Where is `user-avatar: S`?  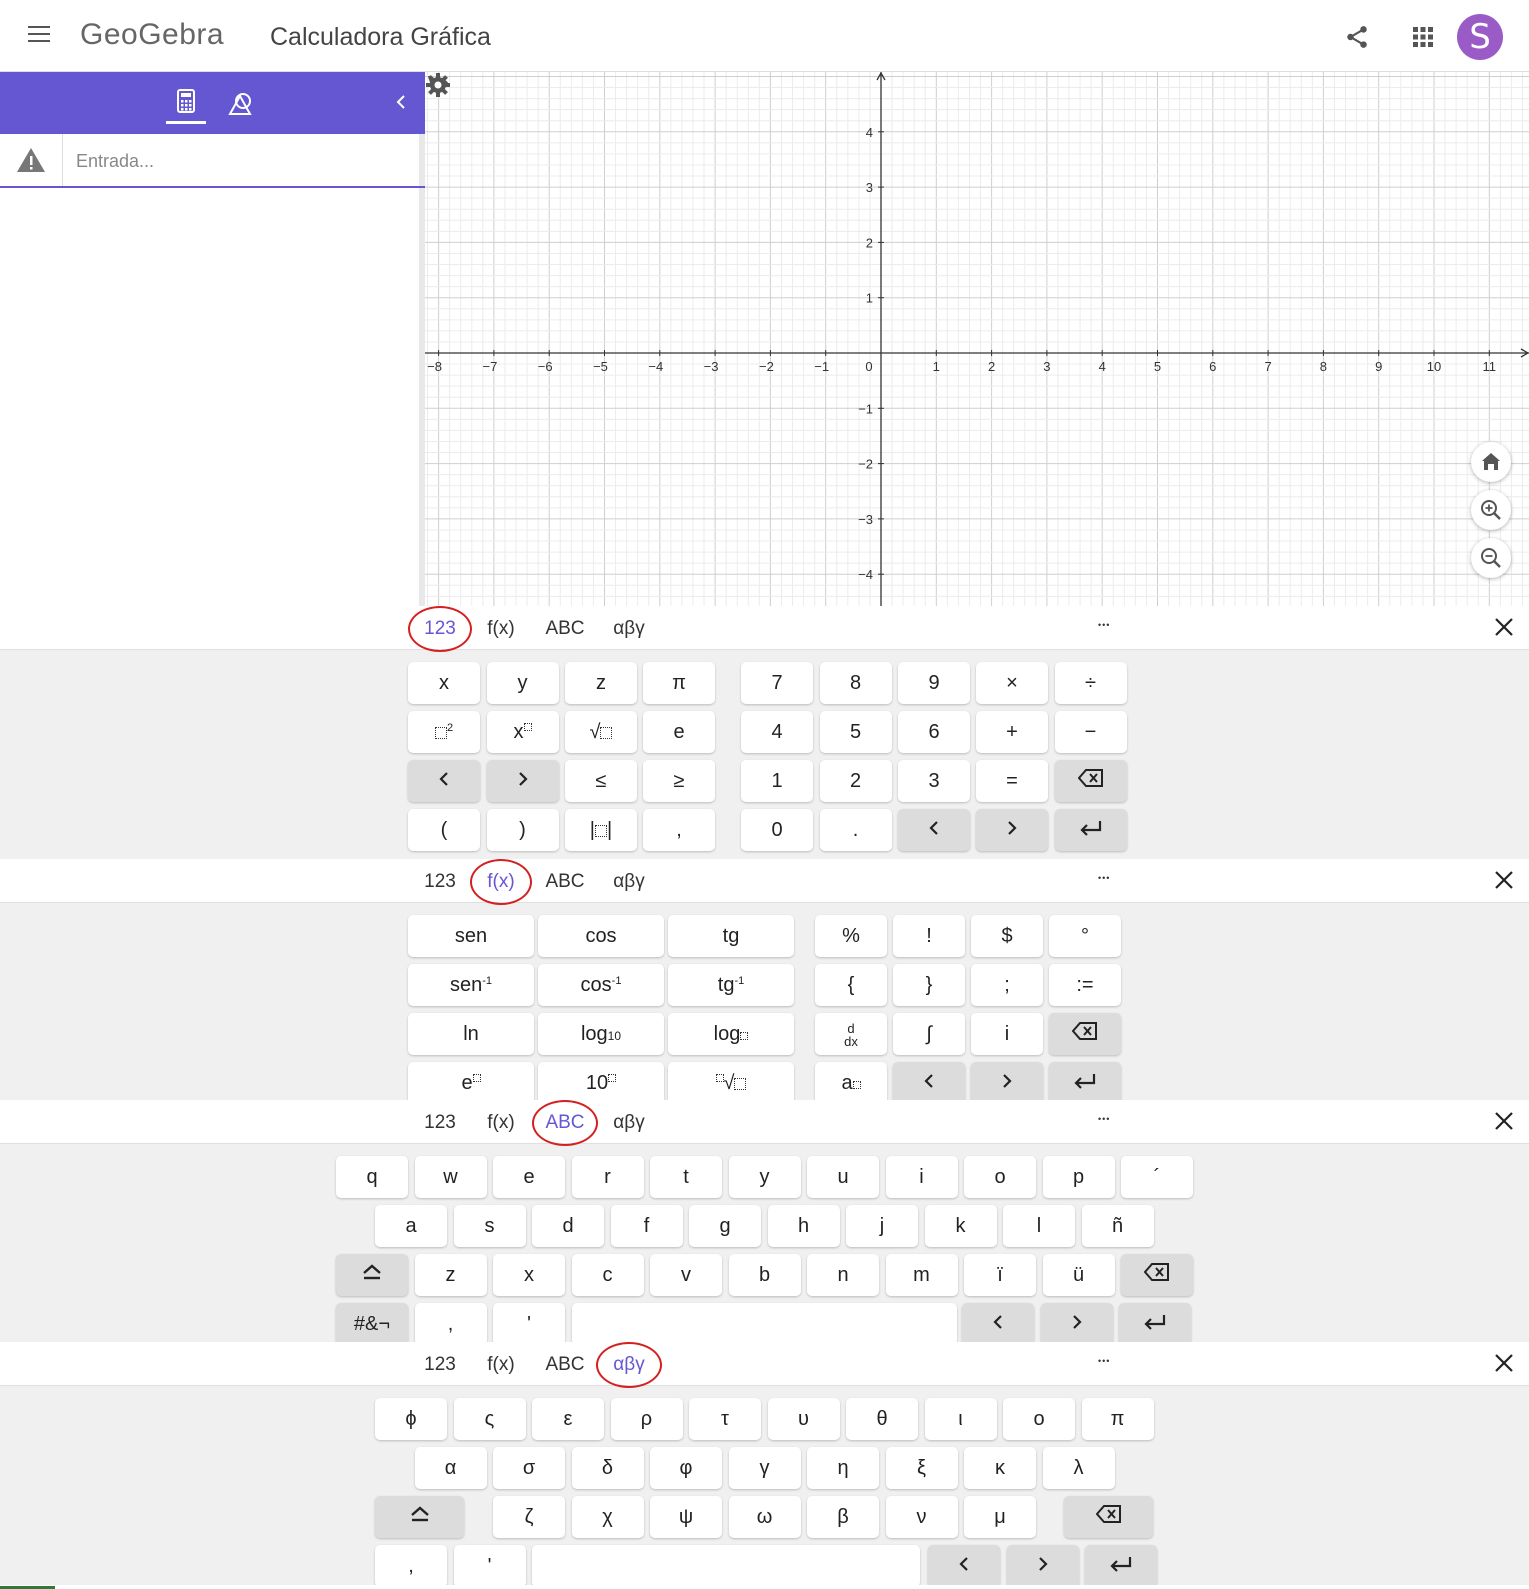
user-avatar: S is located at coordinates (1480, 37).